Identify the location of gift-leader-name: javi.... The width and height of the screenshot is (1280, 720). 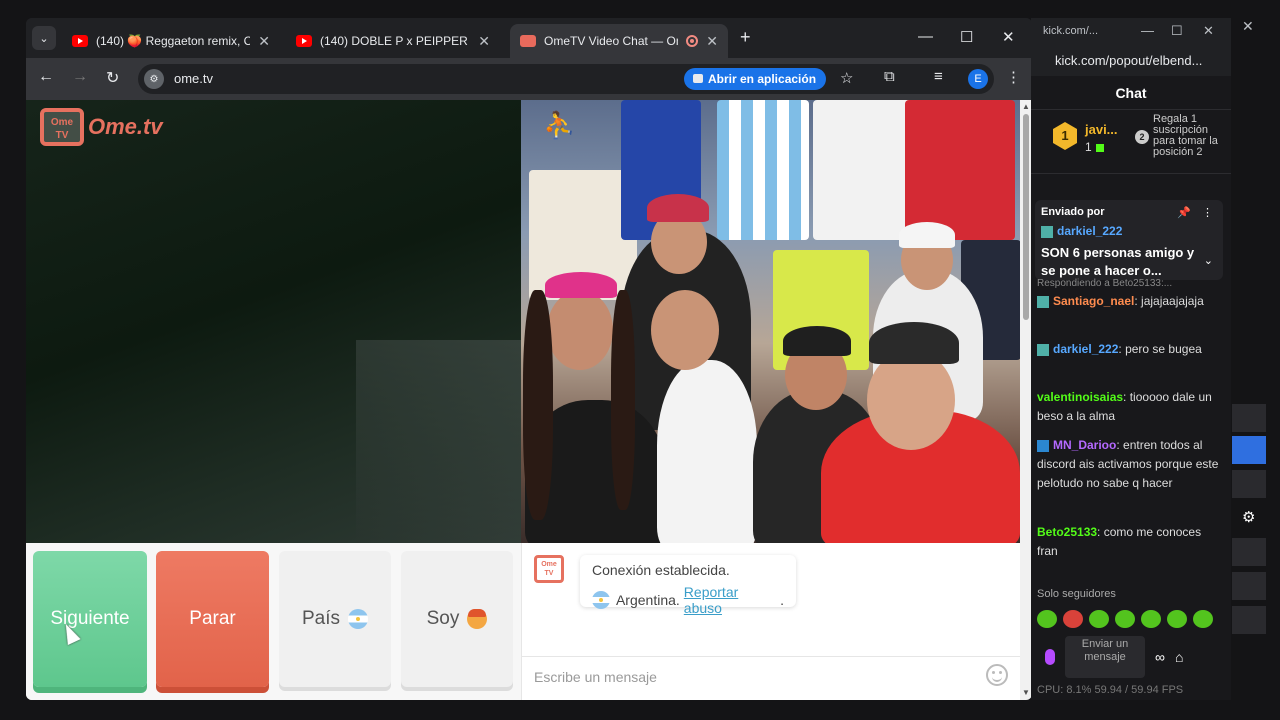
(1101, 129).